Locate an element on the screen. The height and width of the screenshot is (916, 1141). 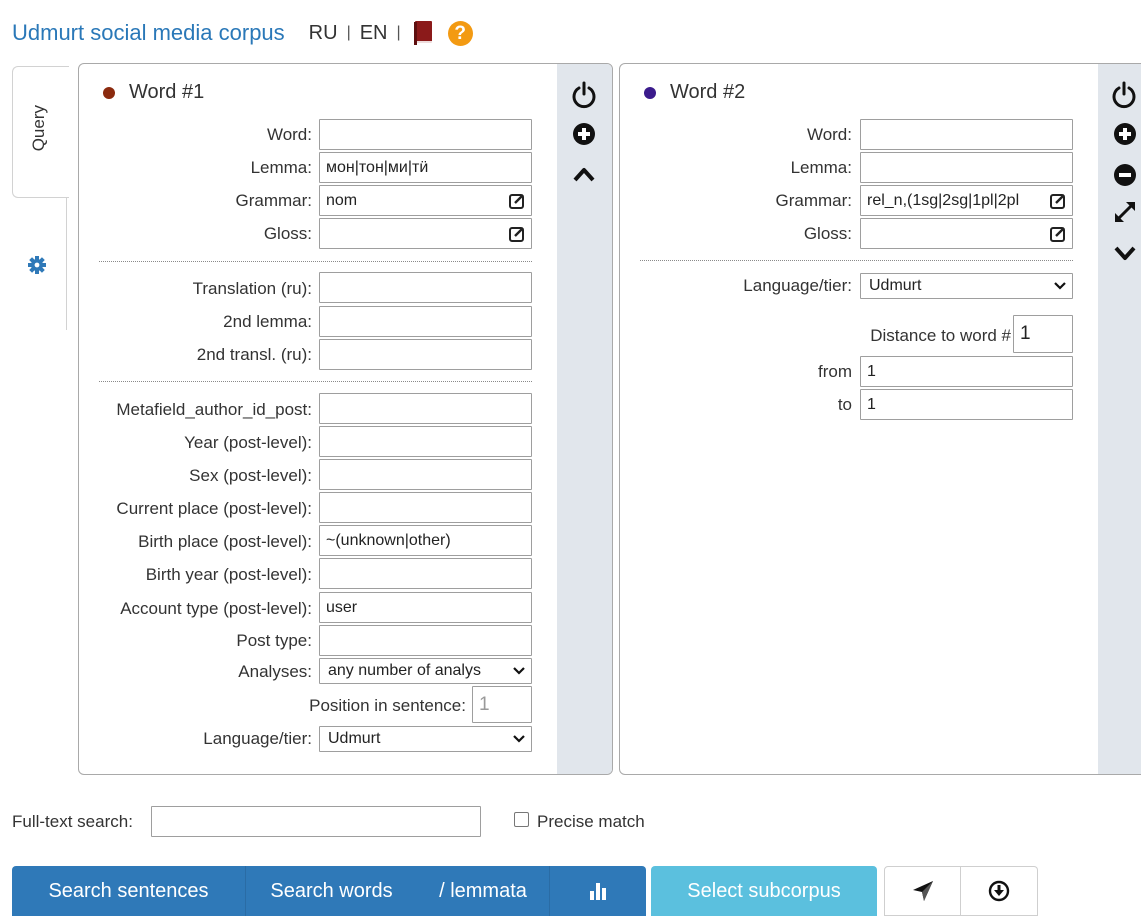
tab-border is located at coordinates (66, 264).